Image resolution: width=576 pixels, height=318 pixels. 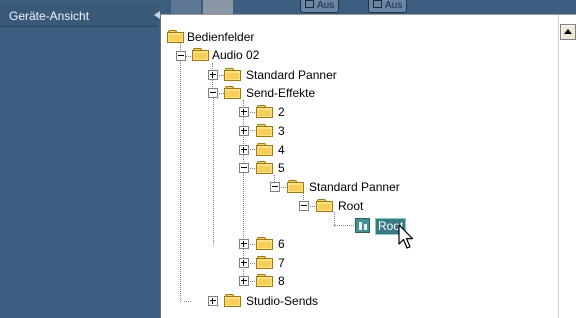 I want to click on toolbar-block, so click(x=186, y=7).